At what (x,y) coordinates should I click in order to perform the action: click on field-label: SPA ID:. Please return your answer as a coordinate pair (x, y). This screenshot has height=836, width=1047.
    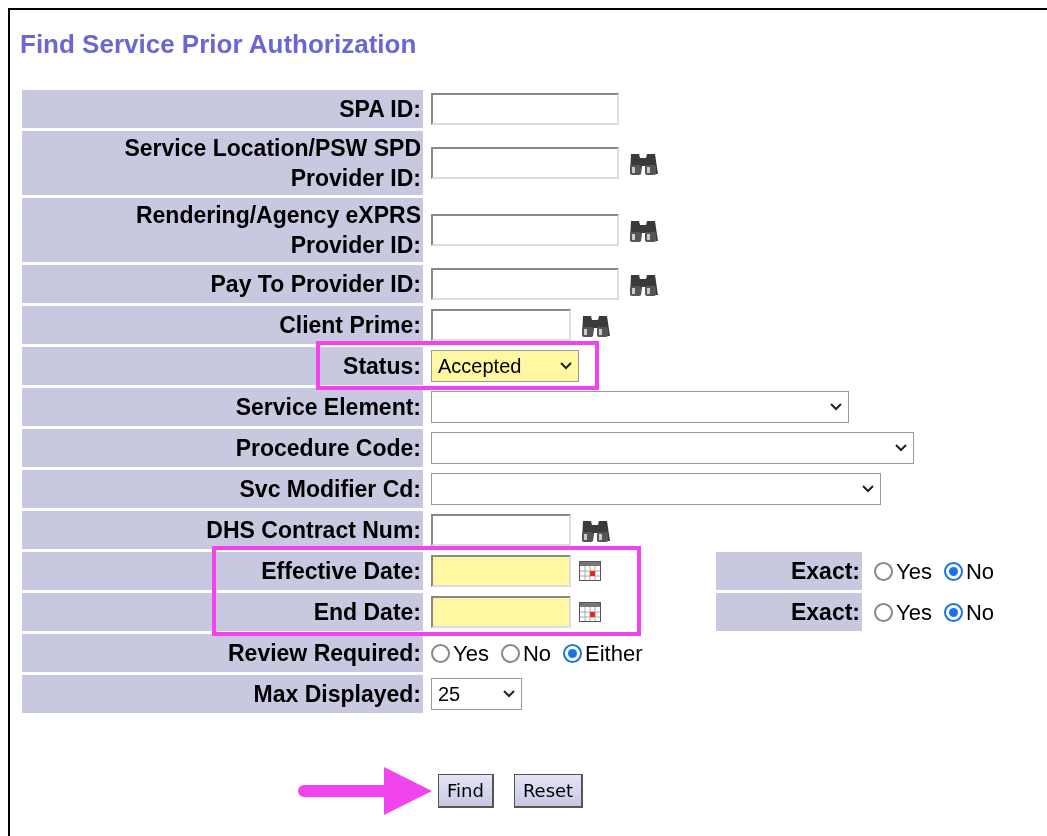
    Looking at the image, I should click on (222, 109).